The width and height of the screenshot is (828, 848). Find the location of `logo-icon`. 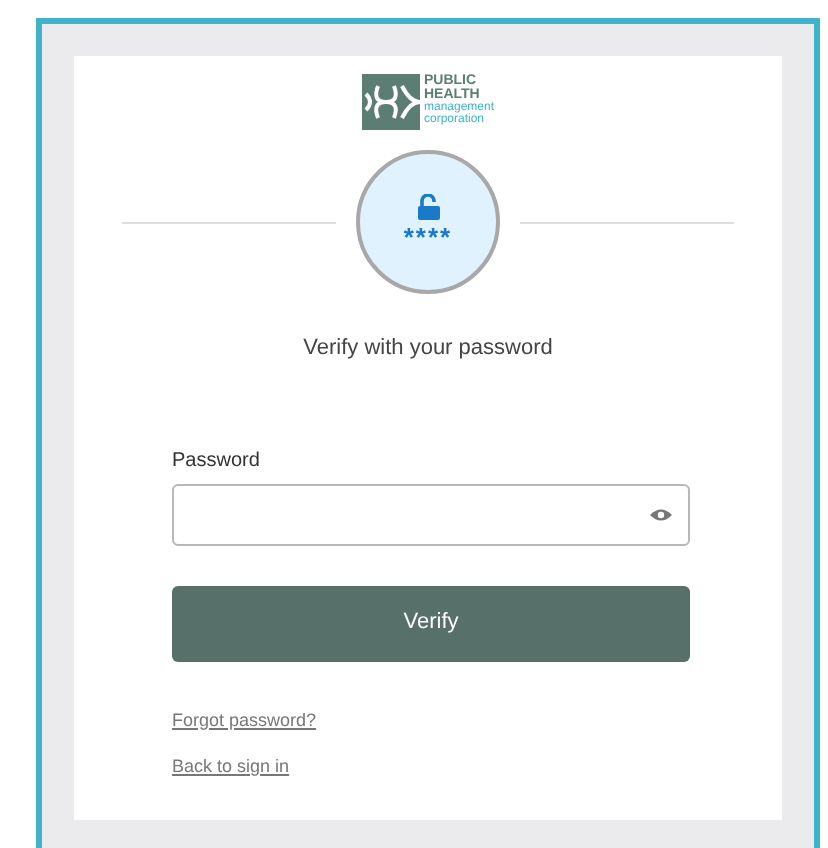

logo-icon is located at coordinates (390, 102).